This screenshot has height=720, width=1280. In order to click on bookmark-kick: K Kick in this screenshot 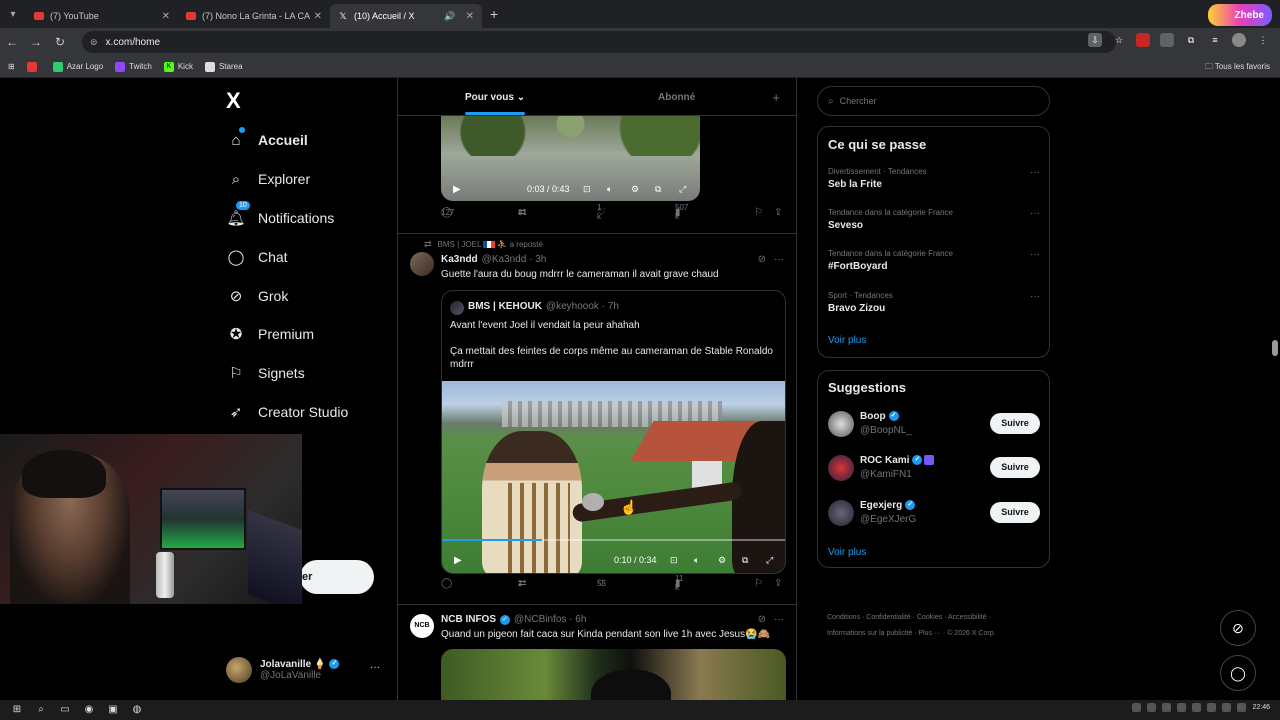, I will do `click(178, 66)`.